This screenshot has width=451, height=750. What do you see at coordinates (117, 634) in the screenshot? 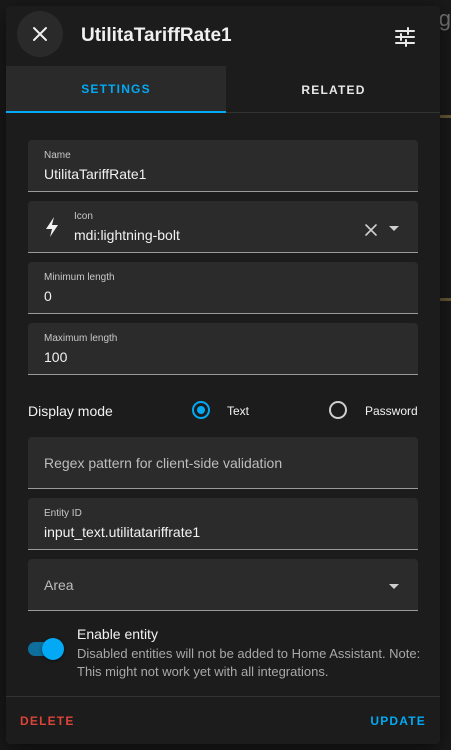
I see `enable-entity-title: Enable entity` at bounding box center [117, 634].